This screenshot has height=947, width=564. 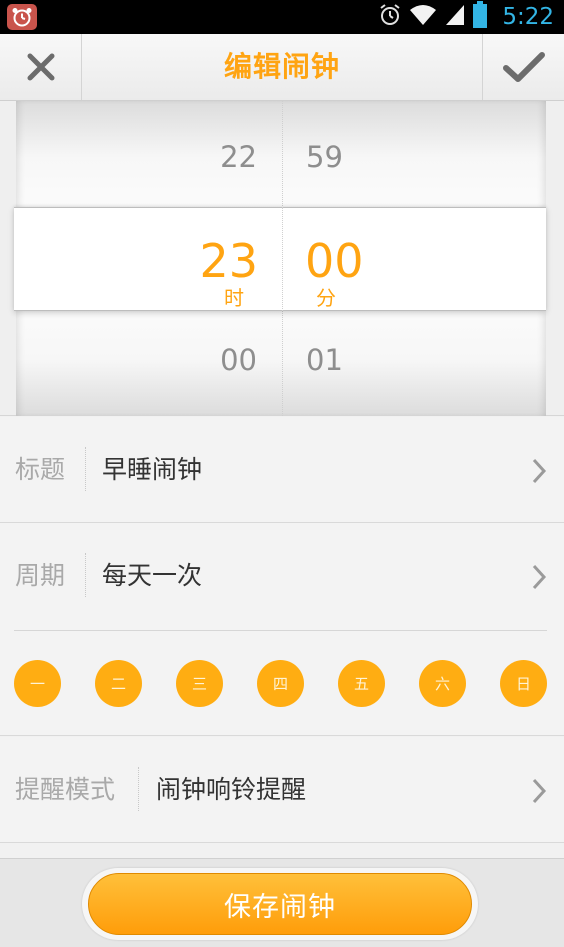 I want to click on checkmark-icon, so click(x=523, y=67).